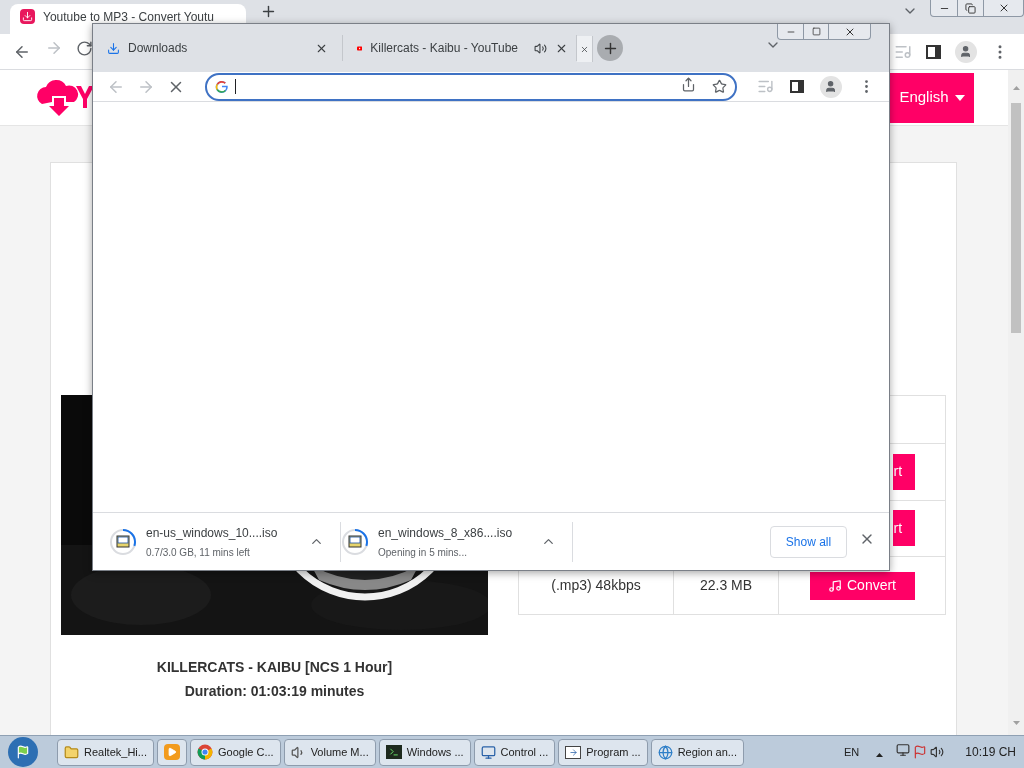 This screenshot has width=1024, height=768. What do you see at coordinates (274, 667) in the screenshot?
I see `video-title: KILLERCATS - KAIBU [NCS 1 Hour]` at bounding box center [274, 667].